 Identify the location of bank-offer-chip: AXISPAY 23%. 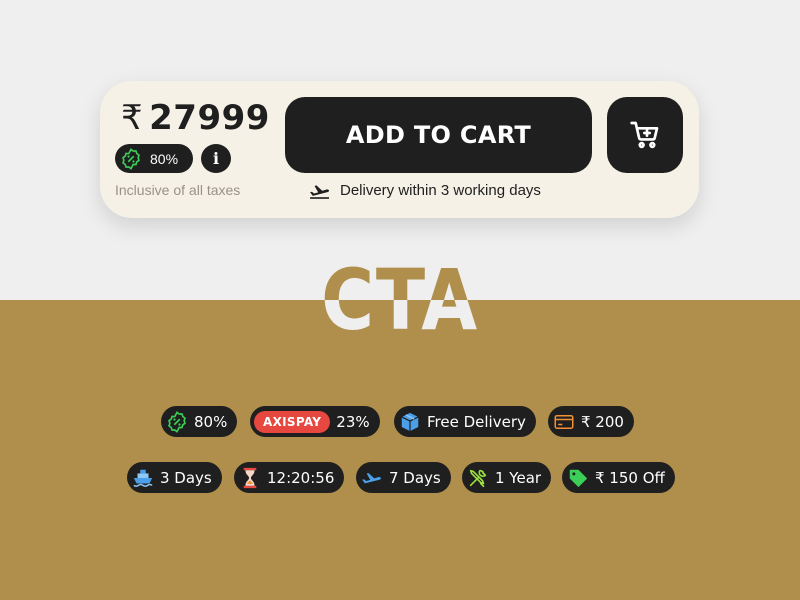
(315, 421).